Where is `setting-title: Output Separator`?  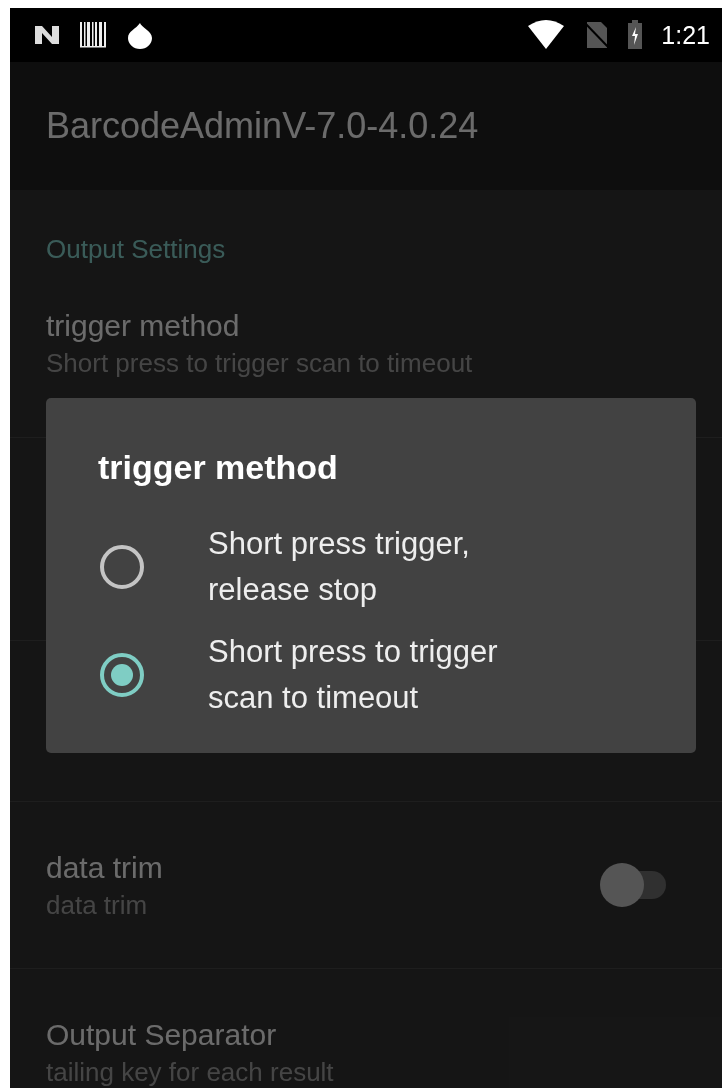
setting-title: Output Separator is located at coordinates (162, 1035).